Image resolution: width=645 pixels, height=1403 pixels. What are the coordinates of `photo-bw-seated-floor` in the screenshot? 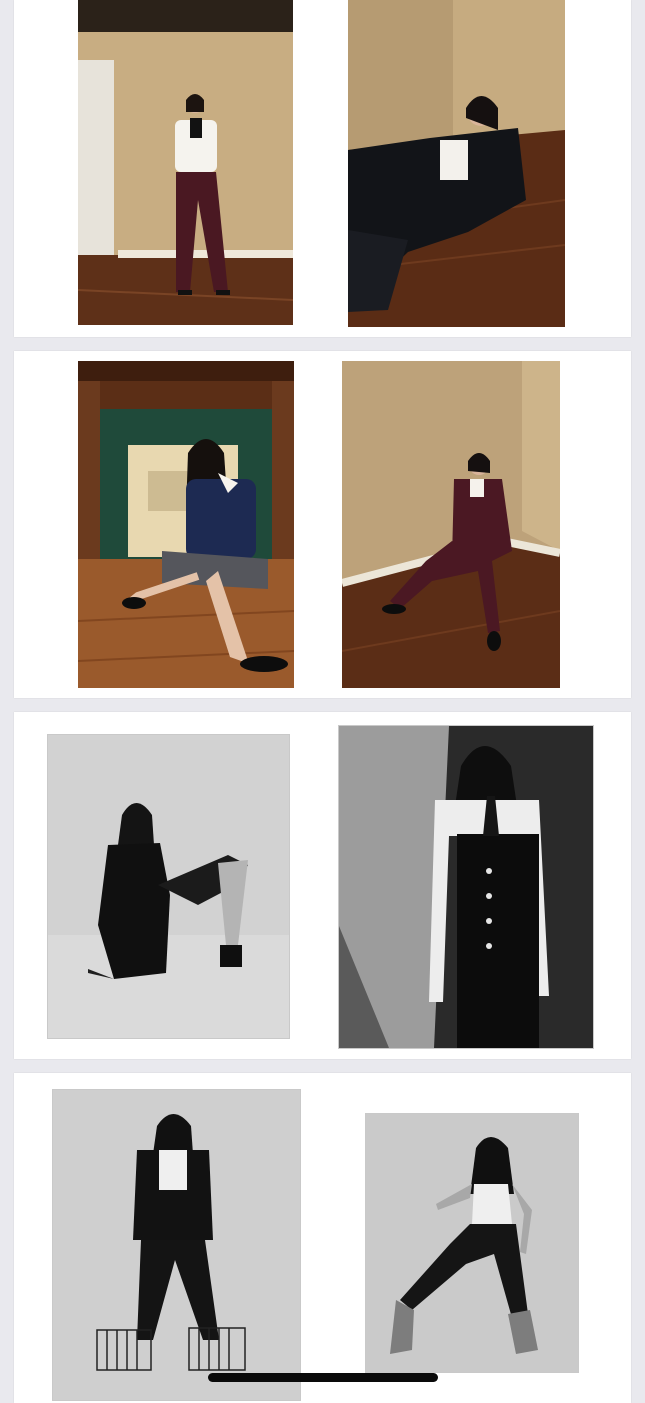 It's located at (168, 886).